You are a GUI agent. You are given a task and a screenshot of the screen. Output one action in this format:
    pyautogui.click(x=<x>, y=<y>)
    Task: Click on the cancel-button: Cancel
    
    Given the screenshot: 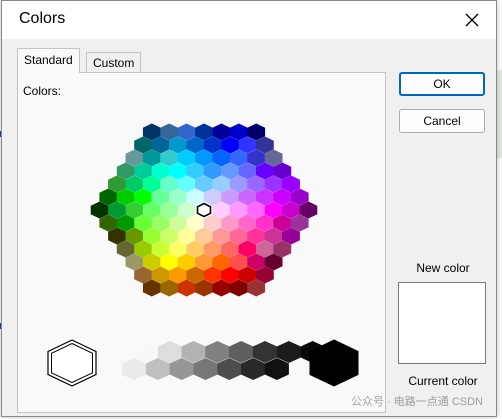 What is the action you would take?
    pyautogui.click(x=442, y=121)
    